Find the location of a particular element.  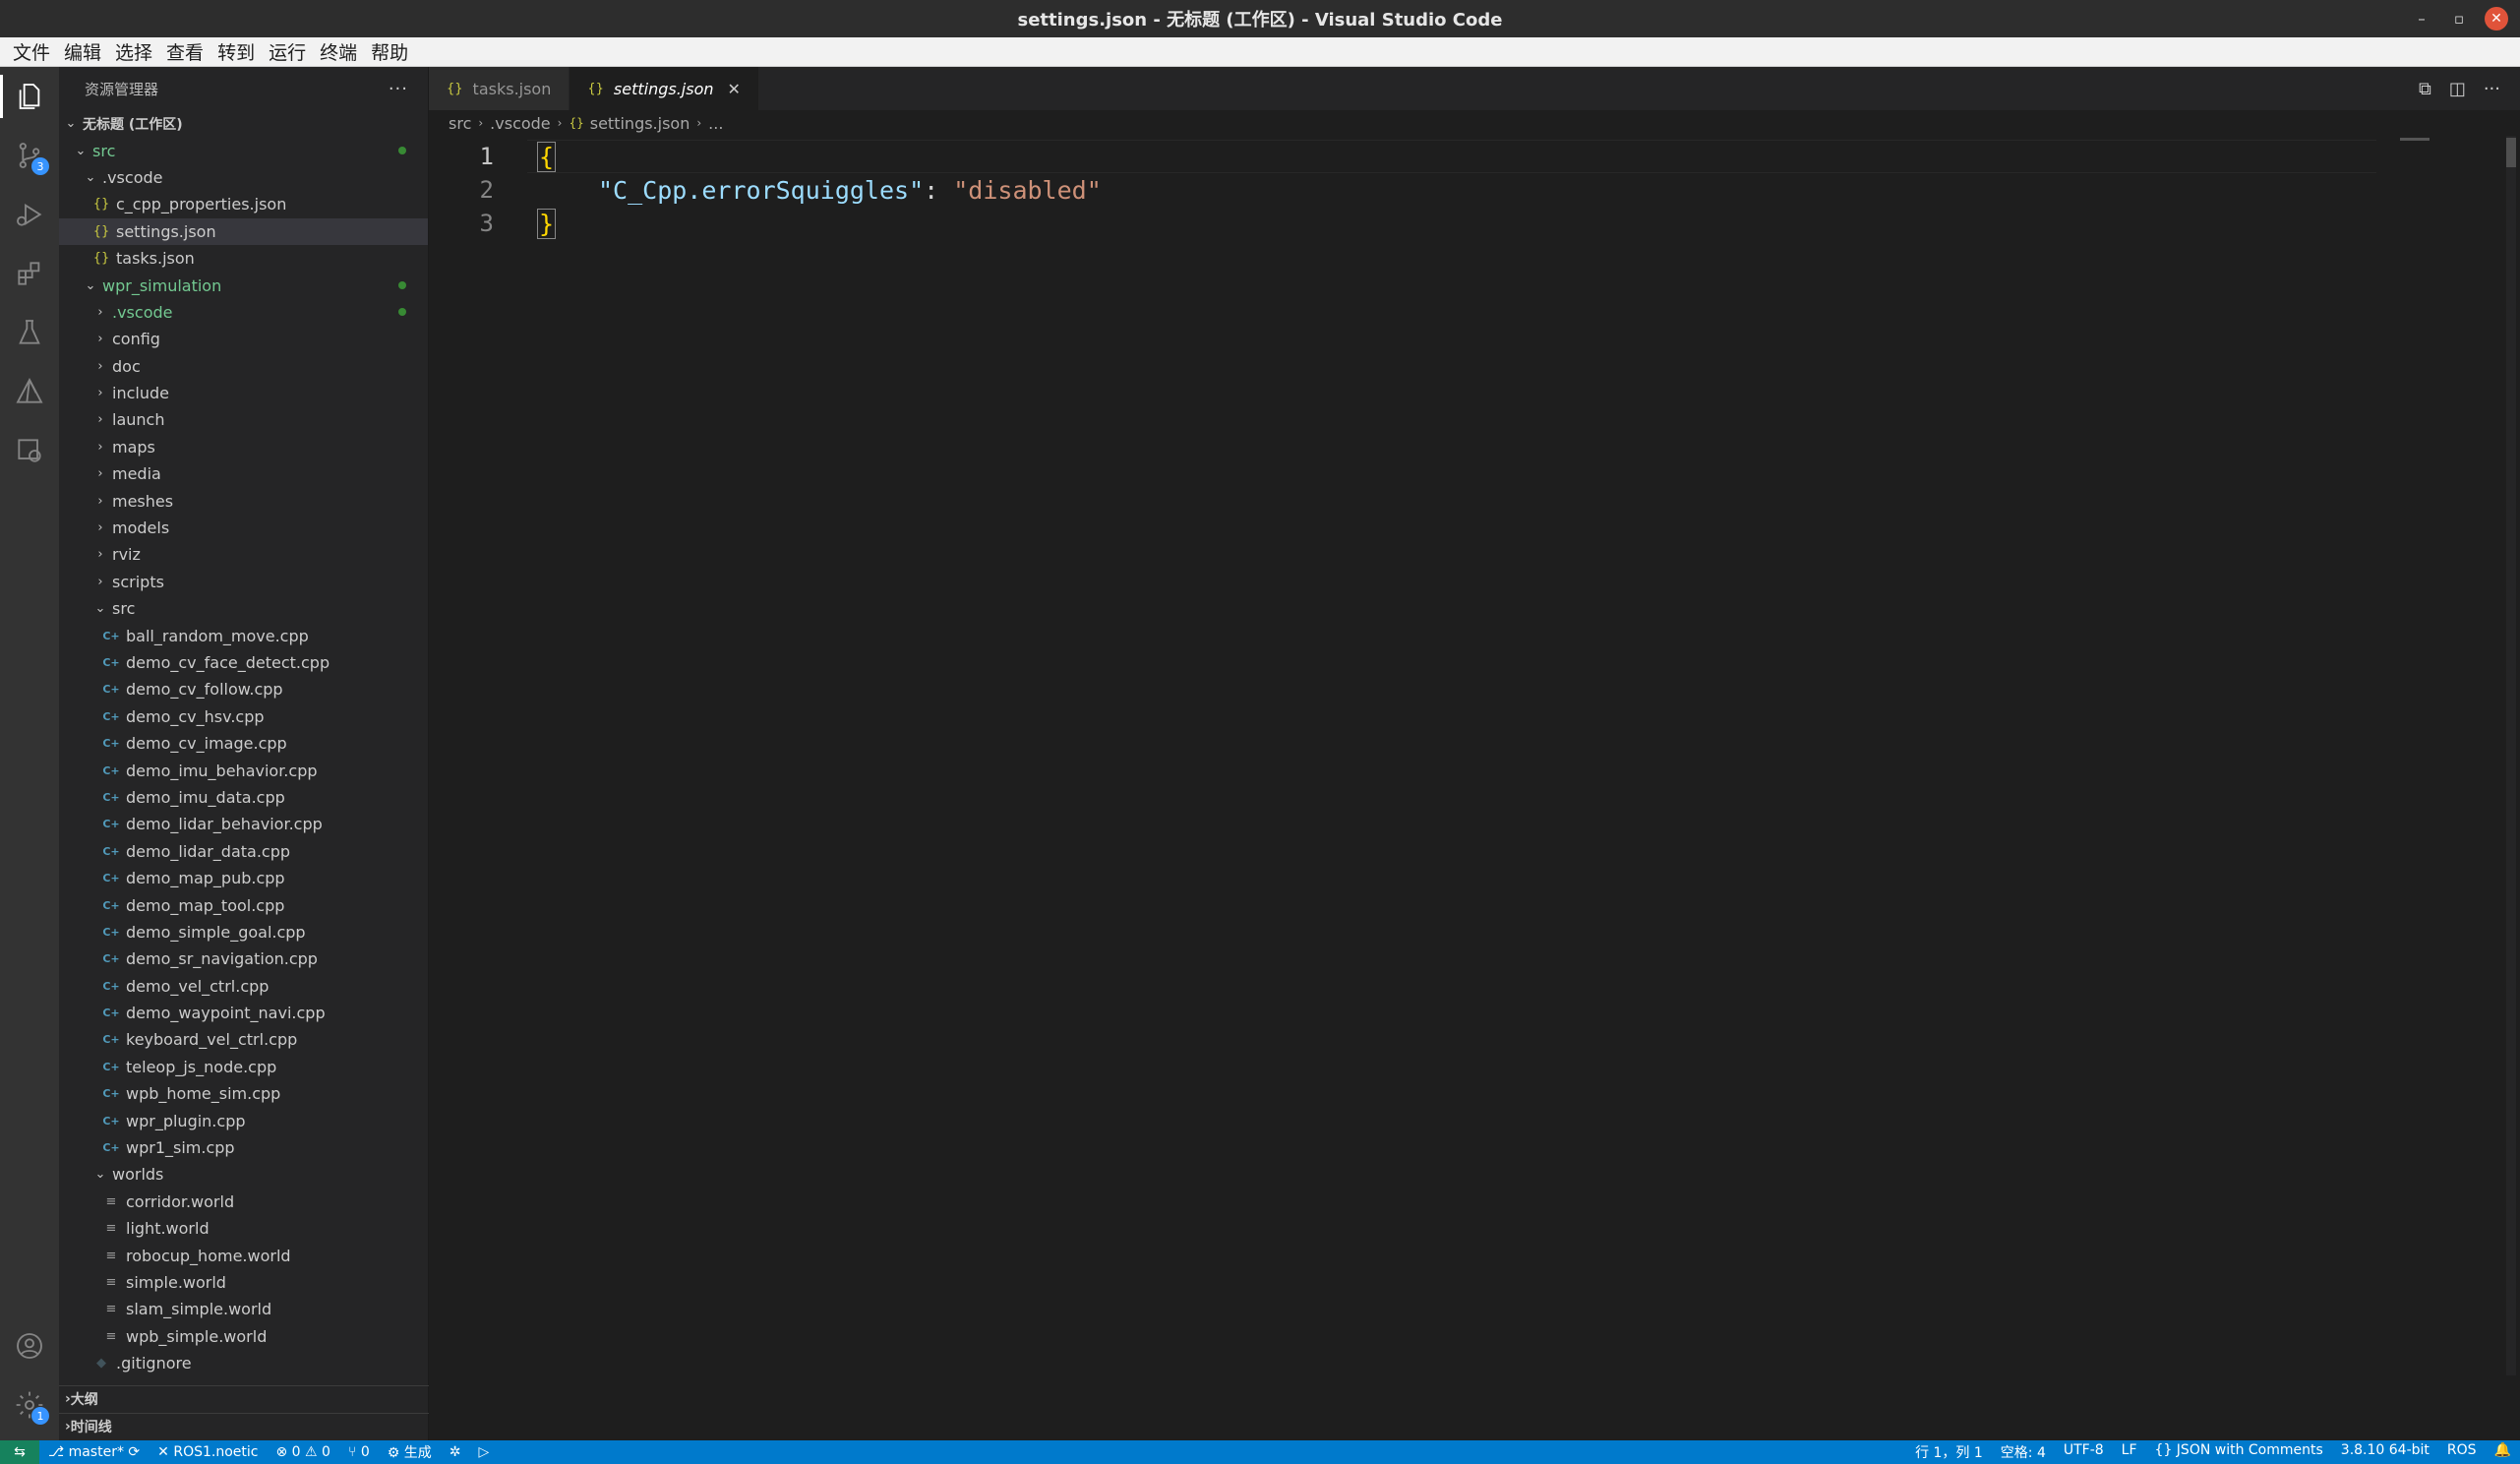

tree-item: C+ wpr_plugin.cpp is located at coordinates (243, 1120).